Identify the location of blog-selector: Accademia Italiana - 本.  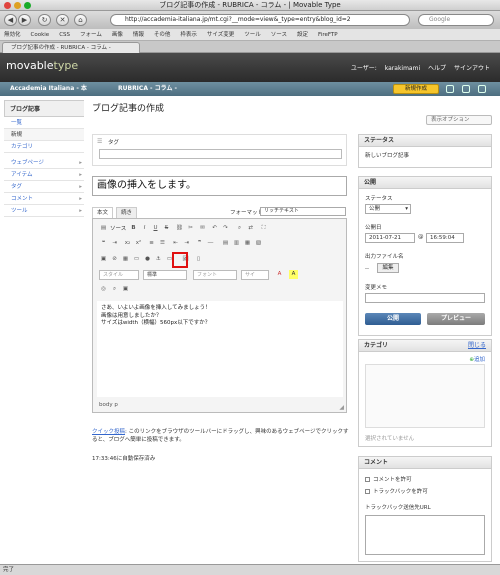
(48, 89).